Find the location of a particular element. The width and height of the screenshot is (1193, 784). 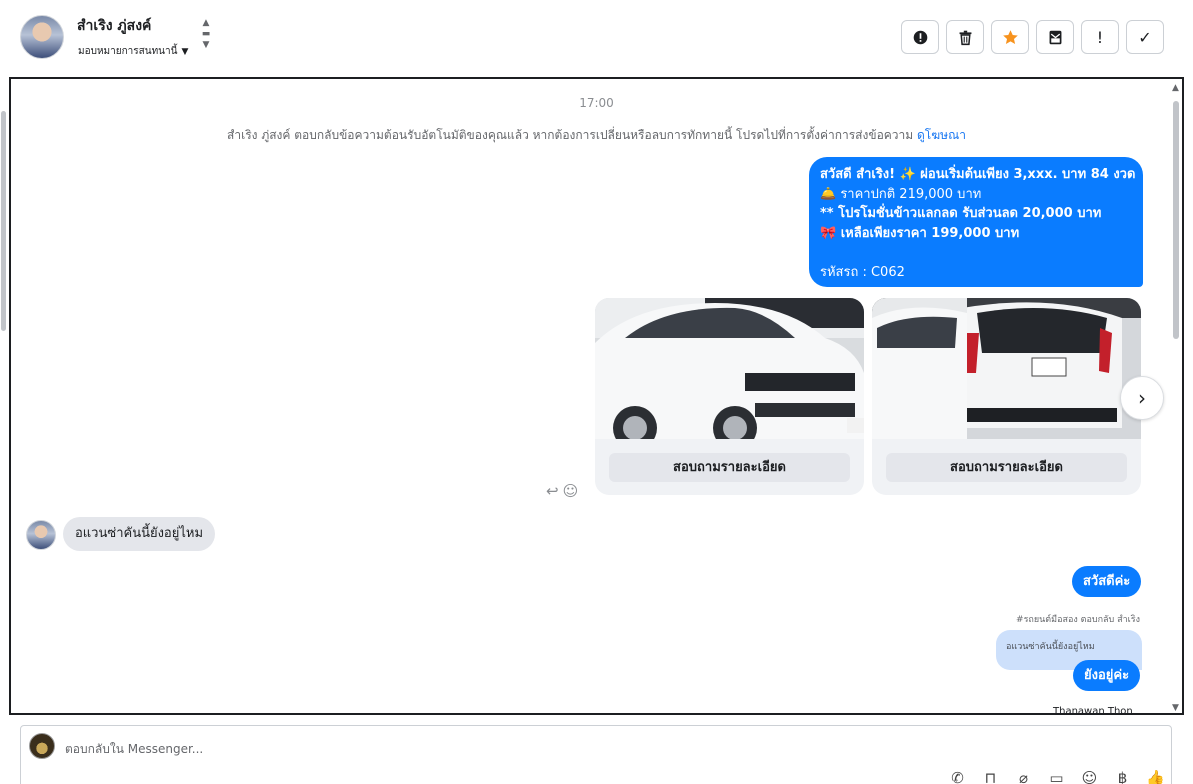

conversation-navigator: ▲ ▬ ▼ is located at coordinates (206, 38).